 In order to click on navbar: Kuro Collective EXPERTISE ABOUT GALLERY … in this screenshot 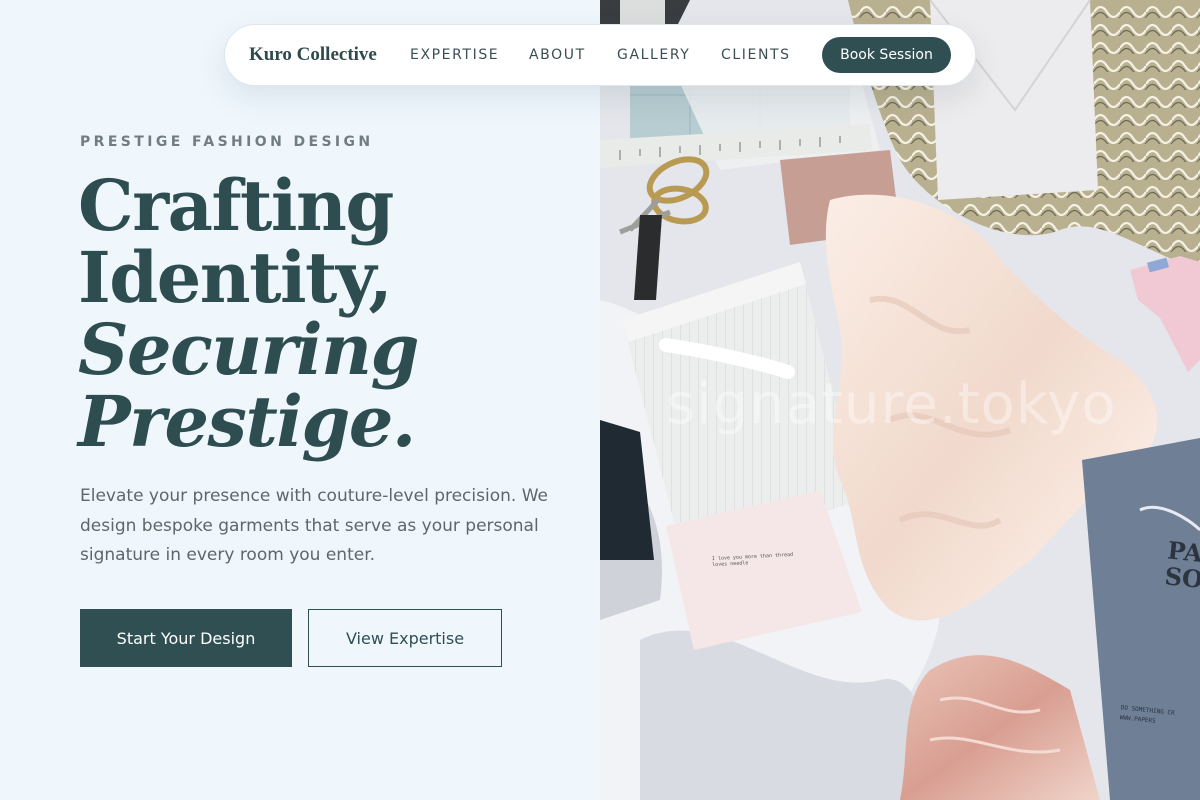, I will do `click(600, 55)`.